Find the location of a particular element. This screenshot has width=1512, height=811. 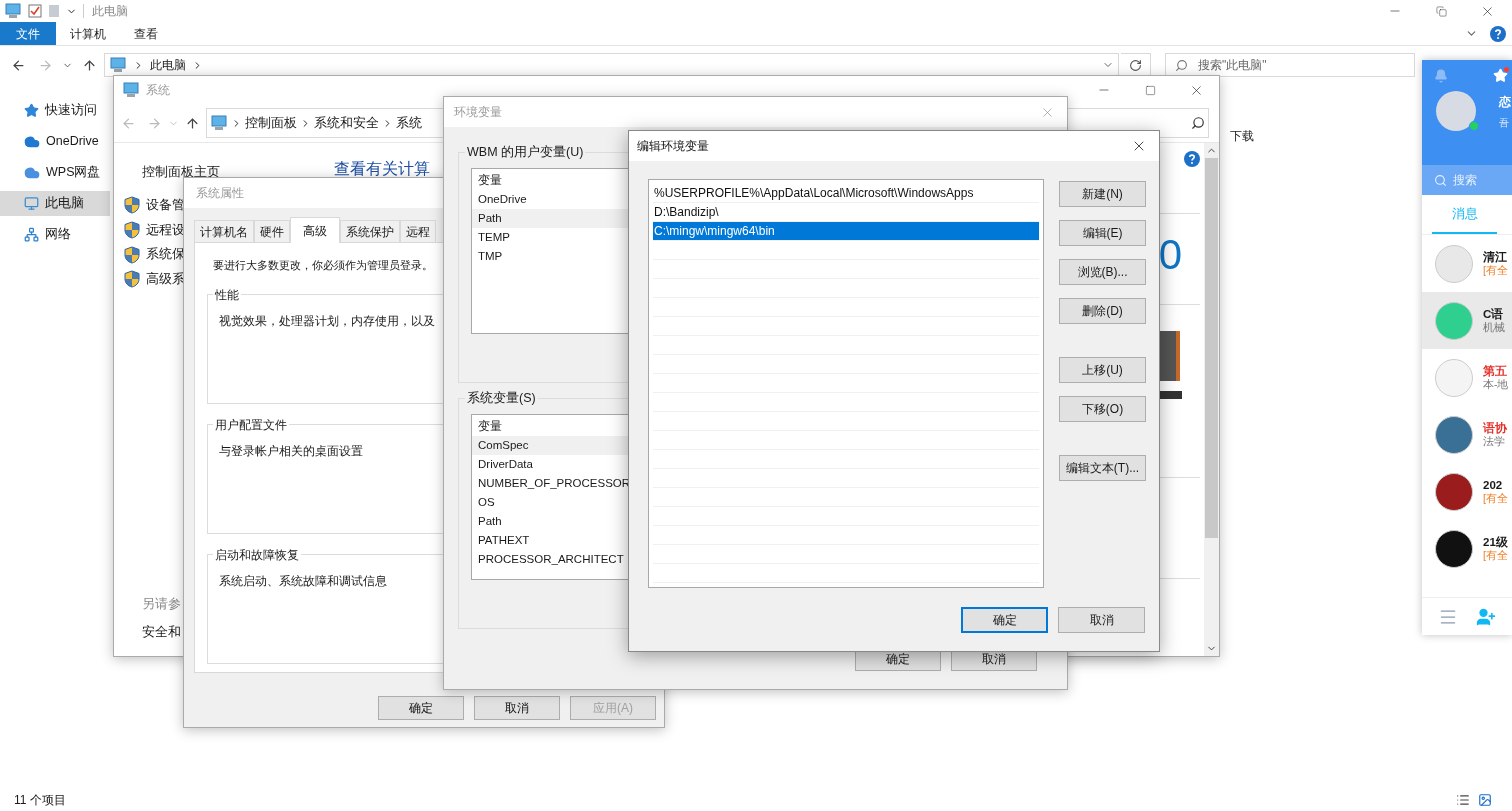

nav-item: 快速访问 is located at coordinates (55, 110).